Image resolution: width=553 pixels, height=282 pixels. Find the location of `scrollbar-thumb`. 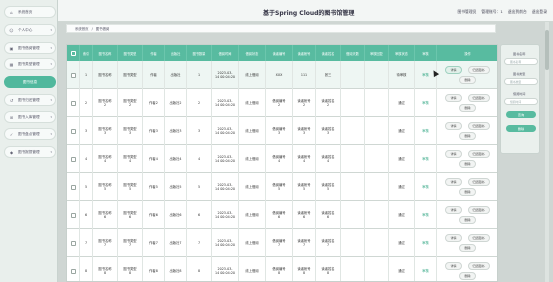

scrollbar-thumb is located at coordinates (547, 50).